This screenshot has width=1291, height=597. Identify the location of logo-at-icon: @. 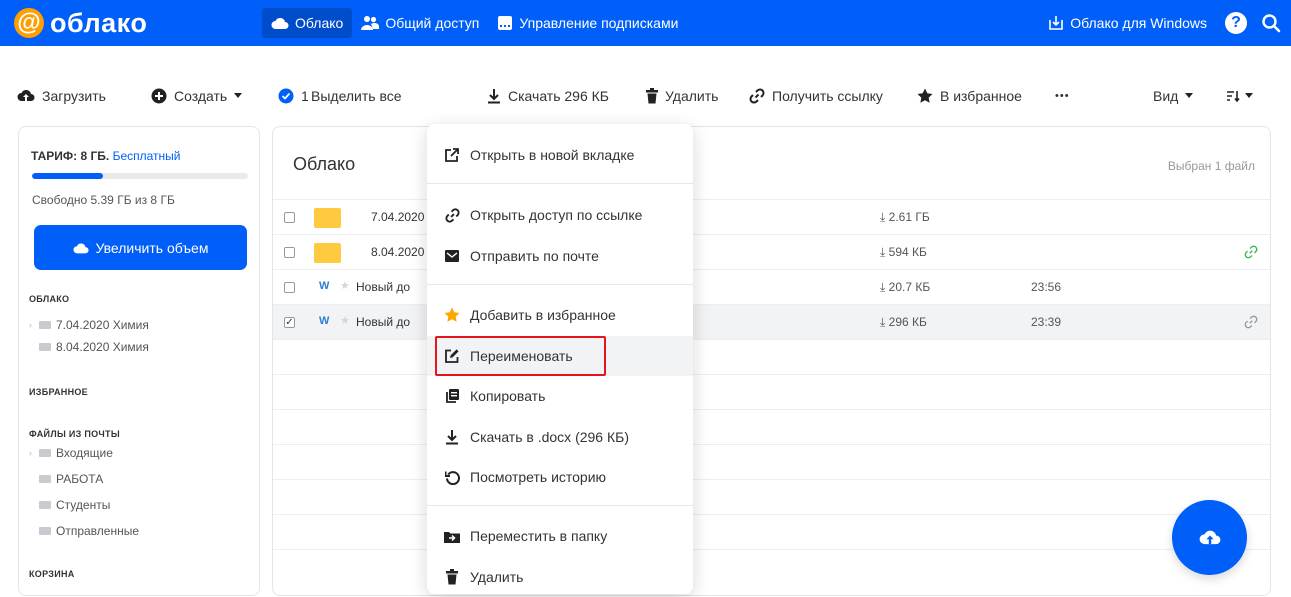
(29, 23).